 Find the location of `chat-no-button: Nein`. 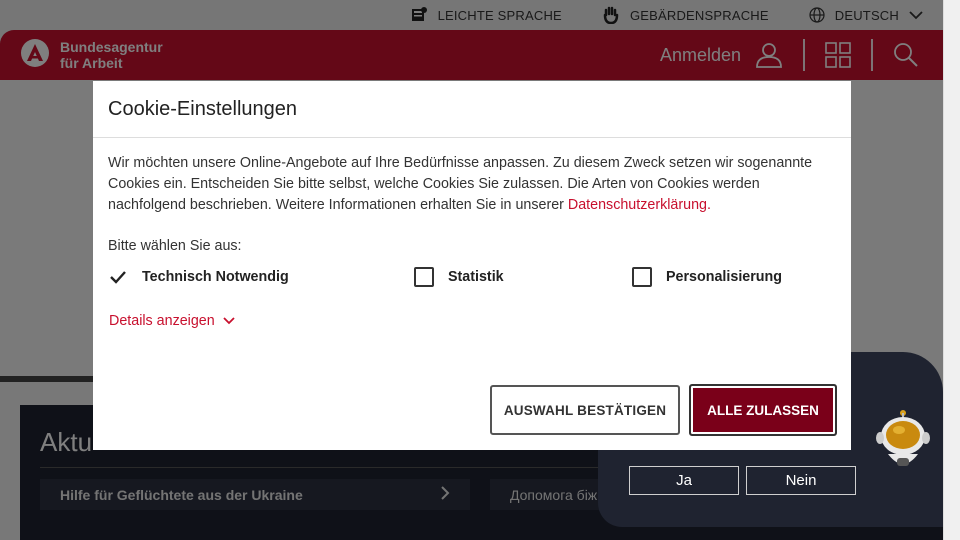

chat-no-button: Nein is located at coordinates (801, 480).